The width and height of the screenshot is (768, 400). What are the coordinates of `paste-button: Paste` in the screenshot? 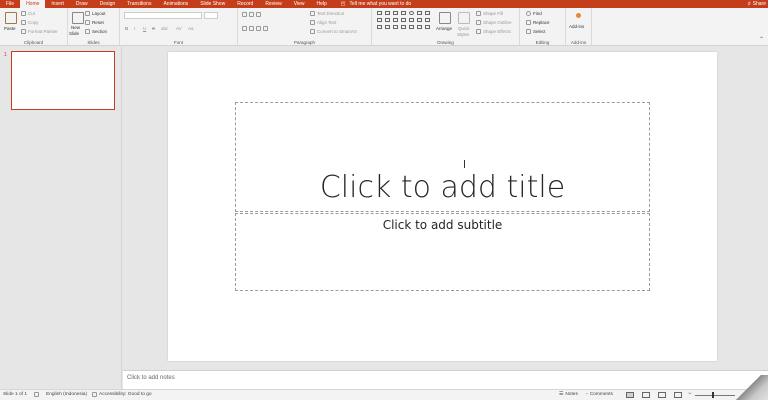 It's located at (10, 28).